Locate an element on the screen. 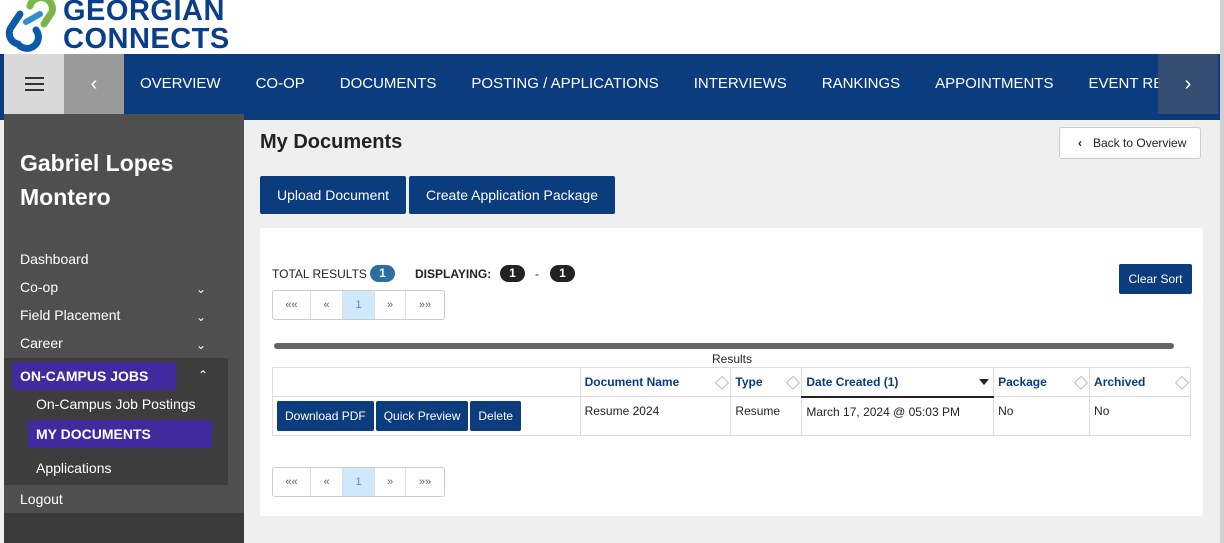 The height and width of the screenshot is (543, 1224). nav-item-overview: OVERVIEW is located at coordinates (180, 84).